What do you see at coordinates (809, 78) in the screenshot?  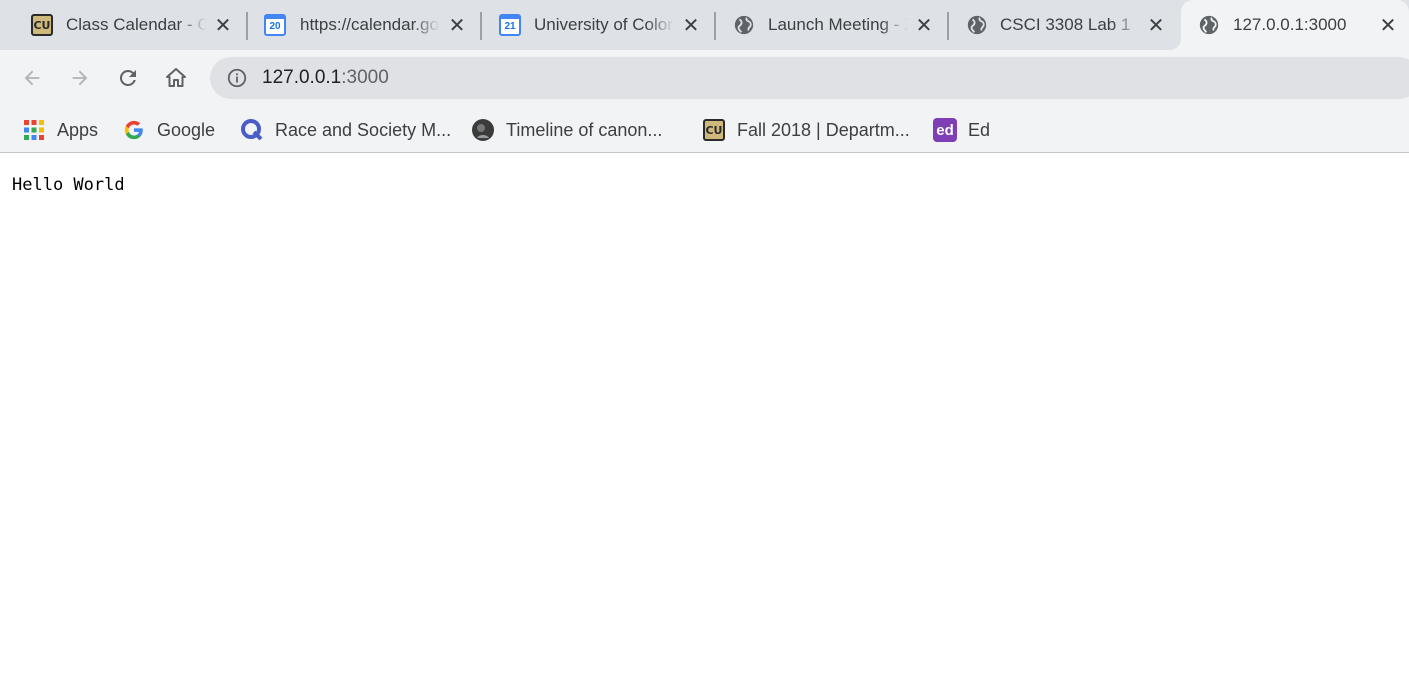 I see `address-bar: 127.0.0.1:3000` at bounding box center [809, 78].